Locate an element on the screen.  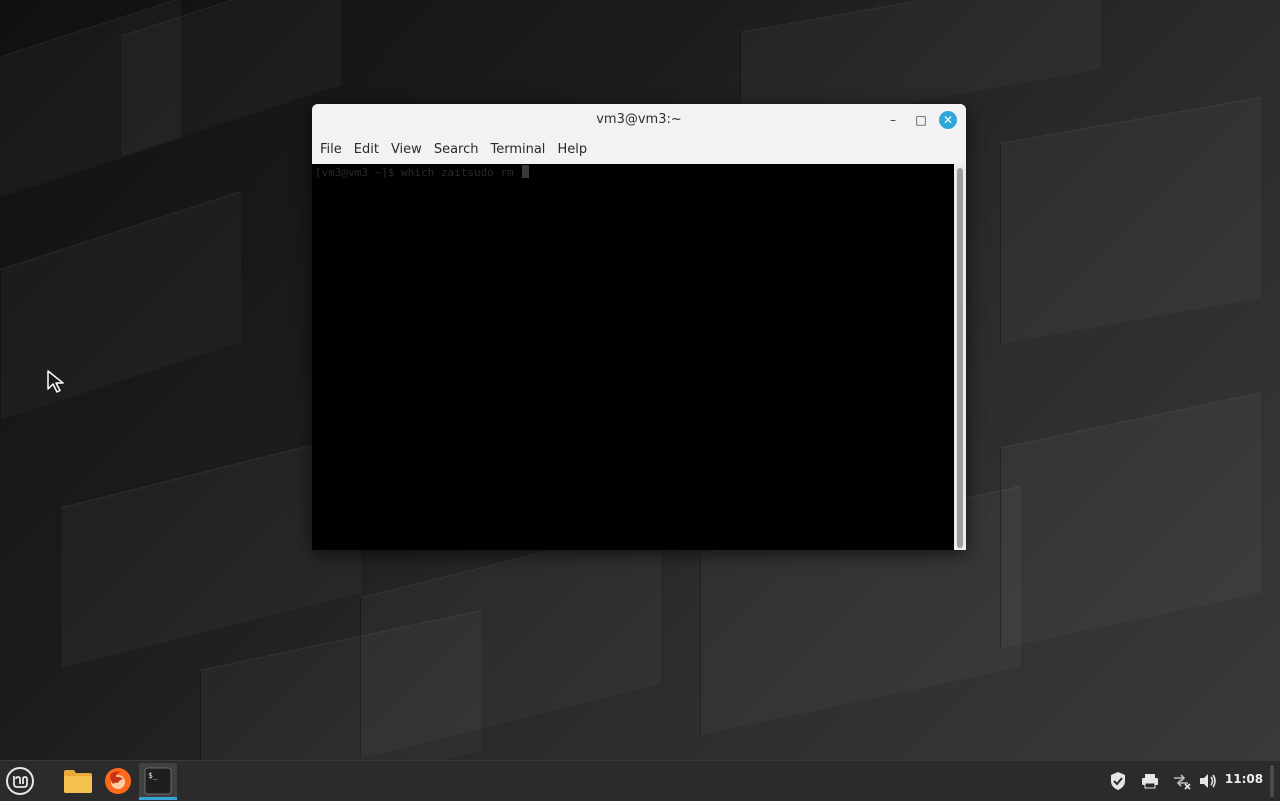
show-desktop-button is located at coordinates (1272, 781).